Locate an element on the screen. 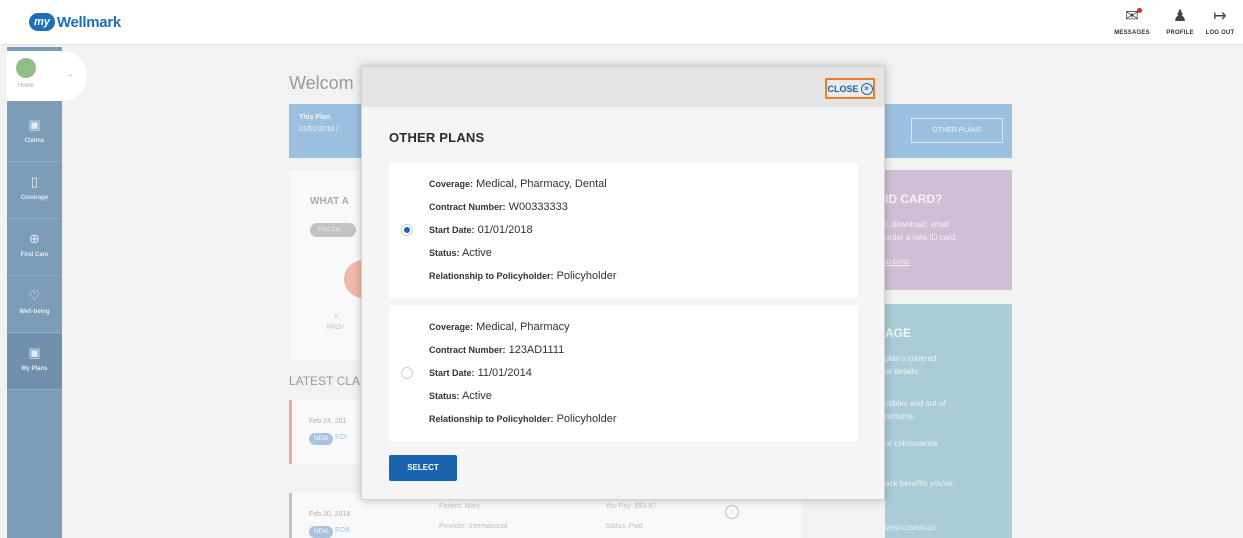 This screenshot has height=538, width=1243. mywellmark-logo: my Wellmark is located at coordinates (75, 22).